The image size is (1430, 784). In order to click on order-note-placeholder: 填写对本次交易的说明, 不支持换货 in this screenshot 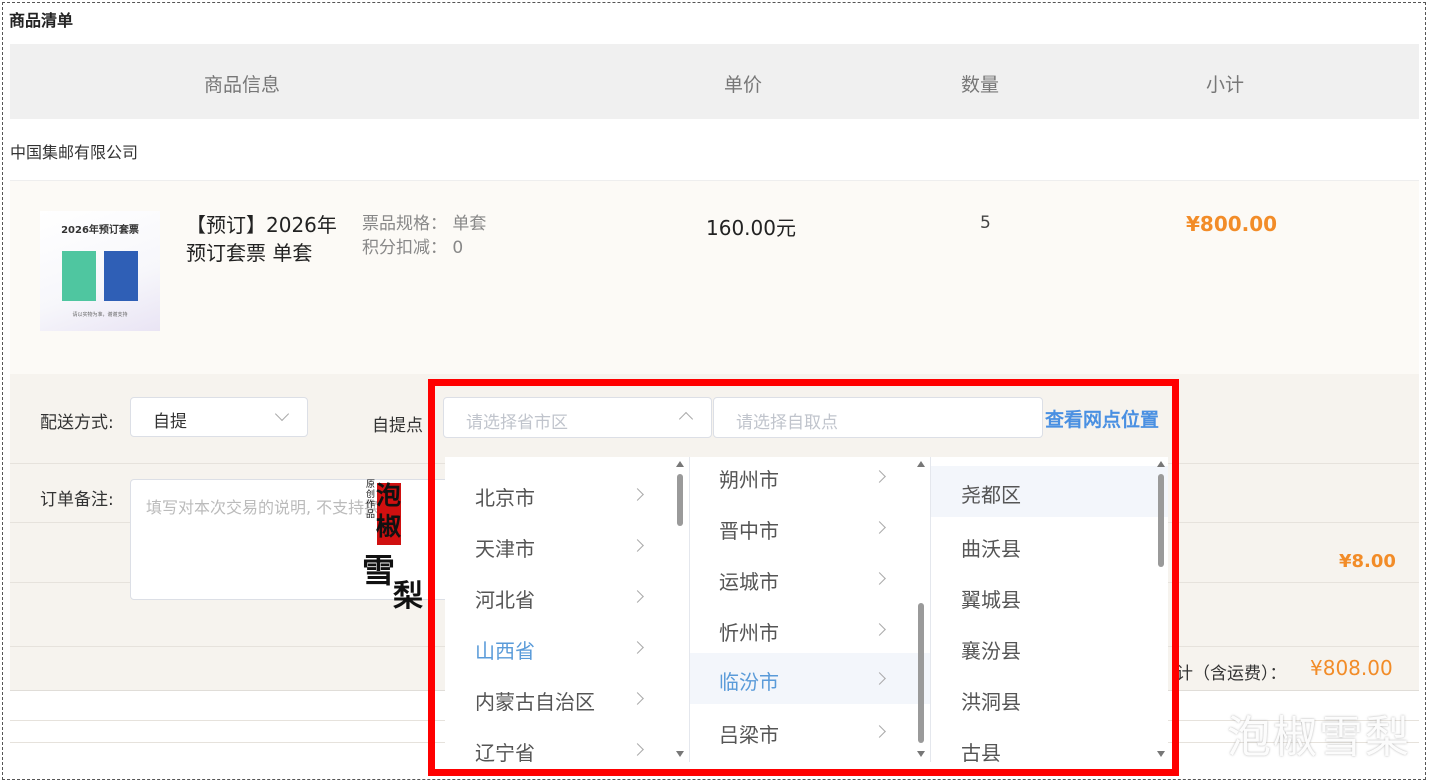, I will do `click(271, 507)`.